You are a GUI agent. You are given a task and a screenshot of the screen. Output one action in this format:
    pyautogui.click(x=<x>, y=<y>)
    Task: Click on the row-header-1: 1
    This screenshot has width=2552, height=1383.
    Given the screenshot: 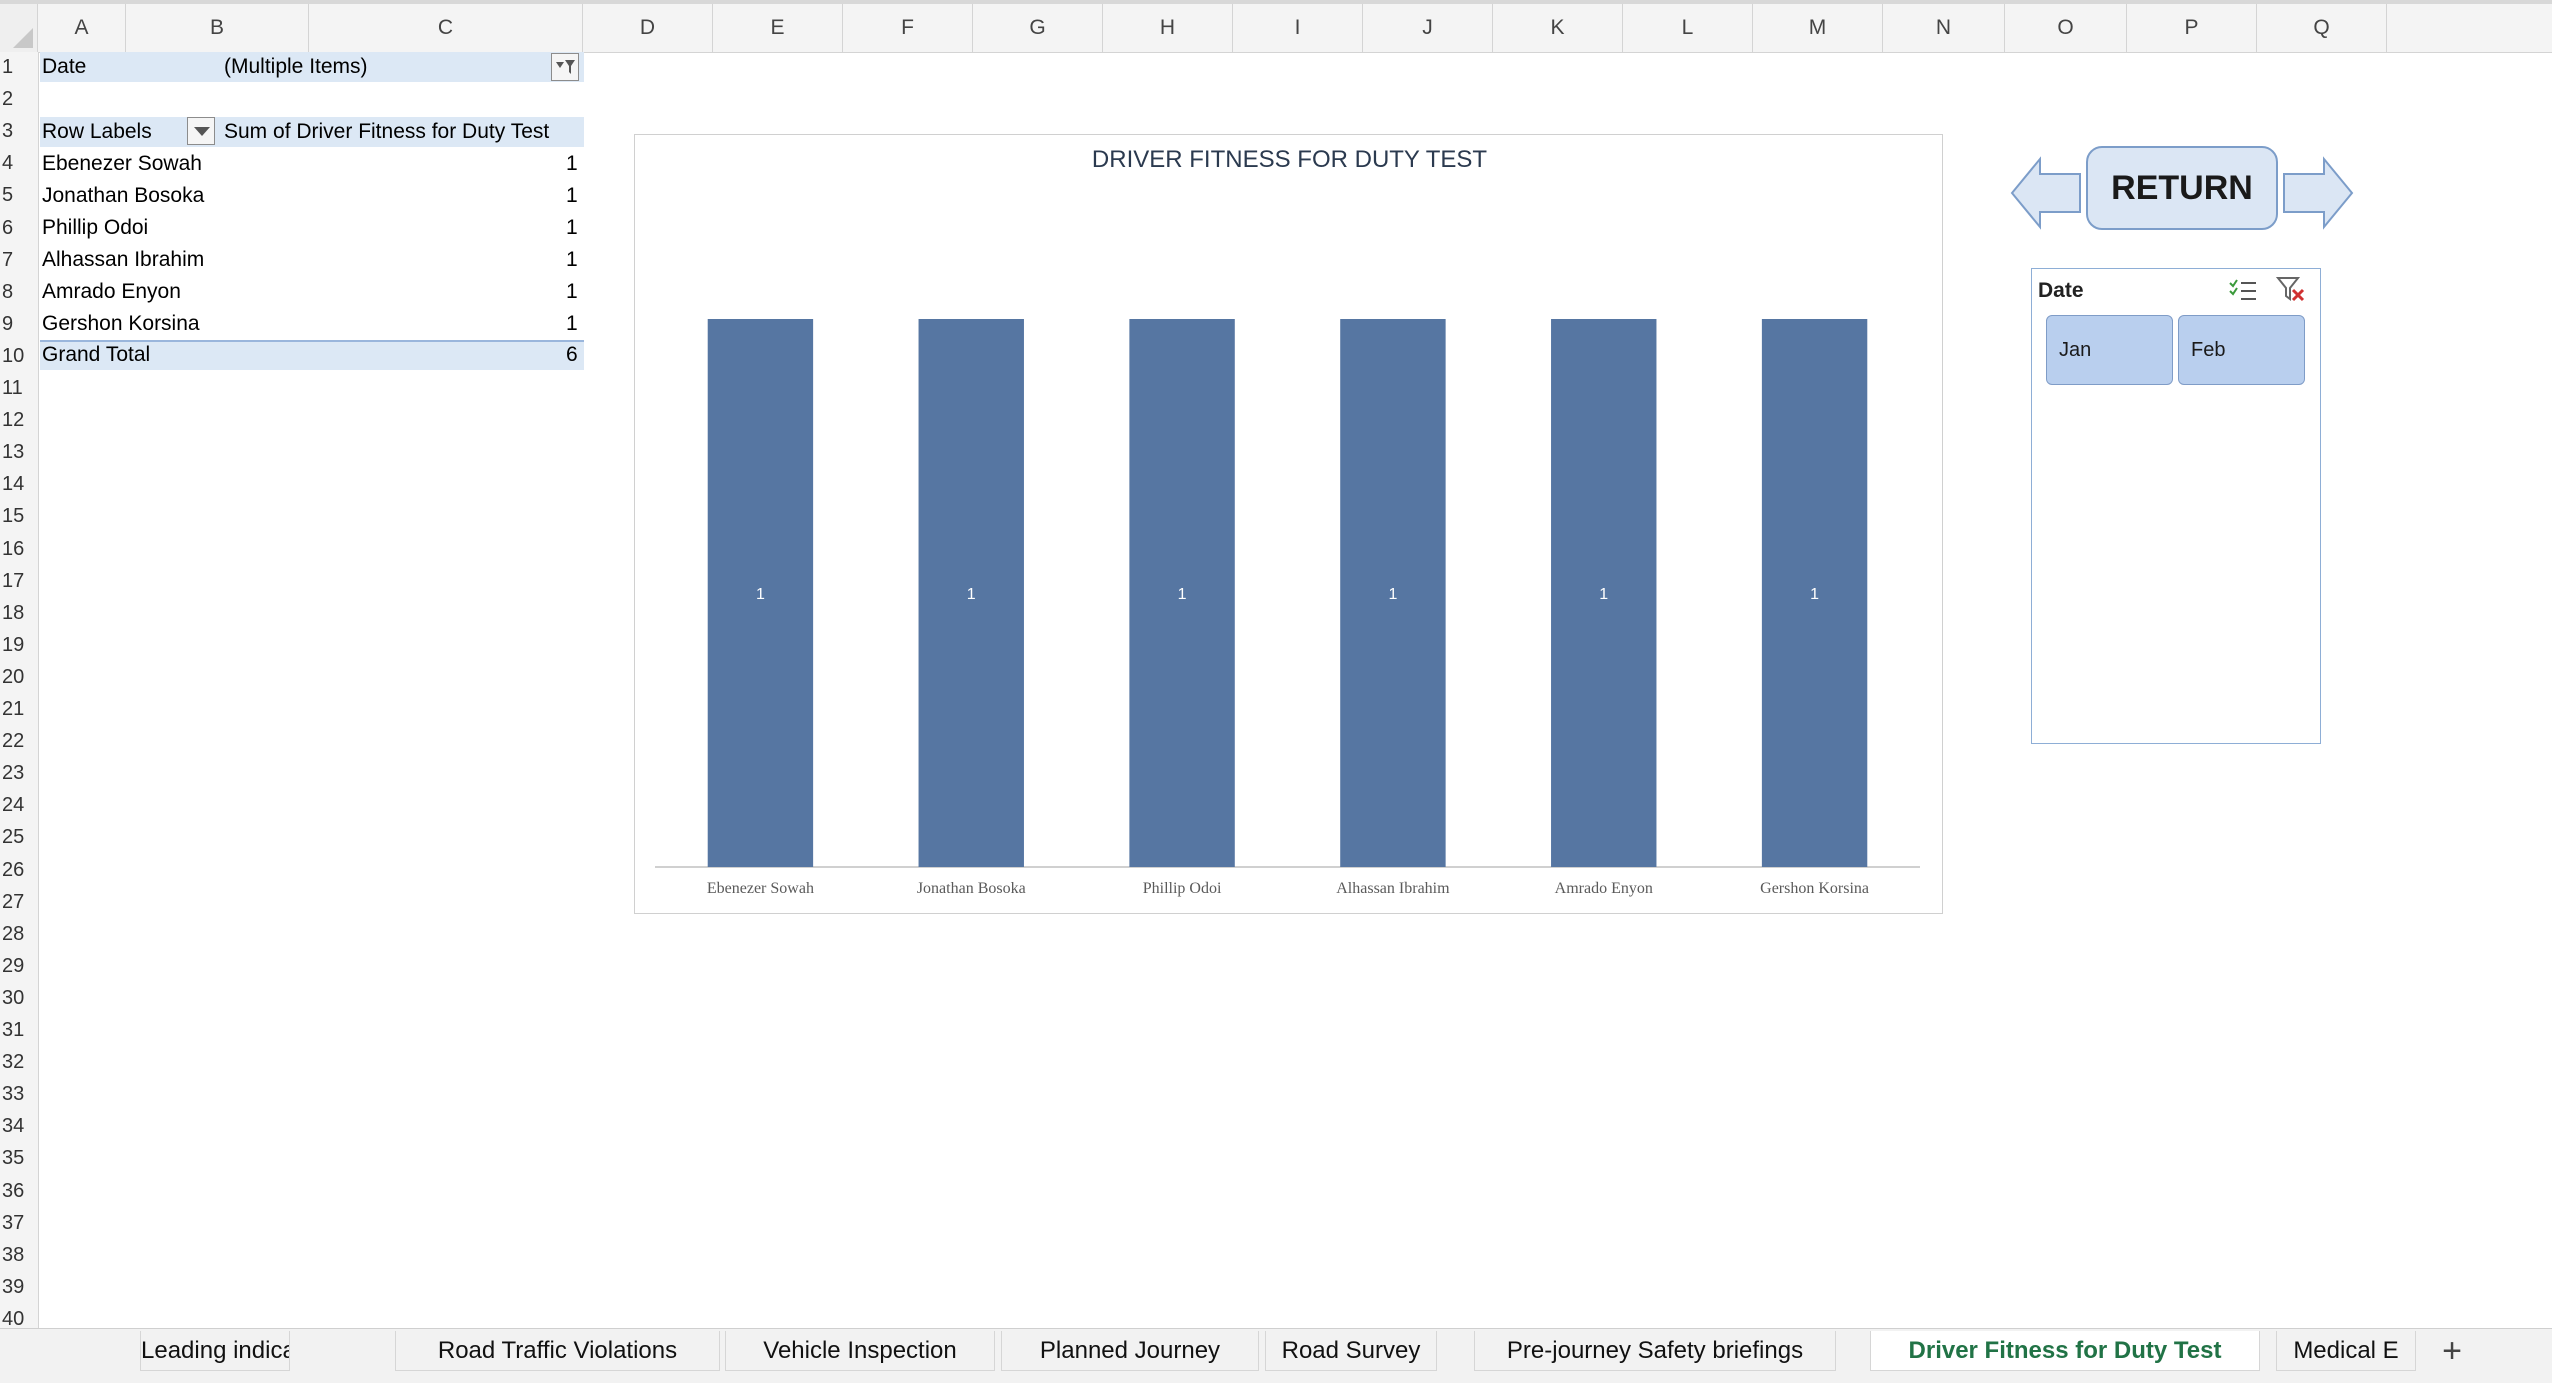 What is the action you would take?
    pyautogui.click(x=19, y=67)
    